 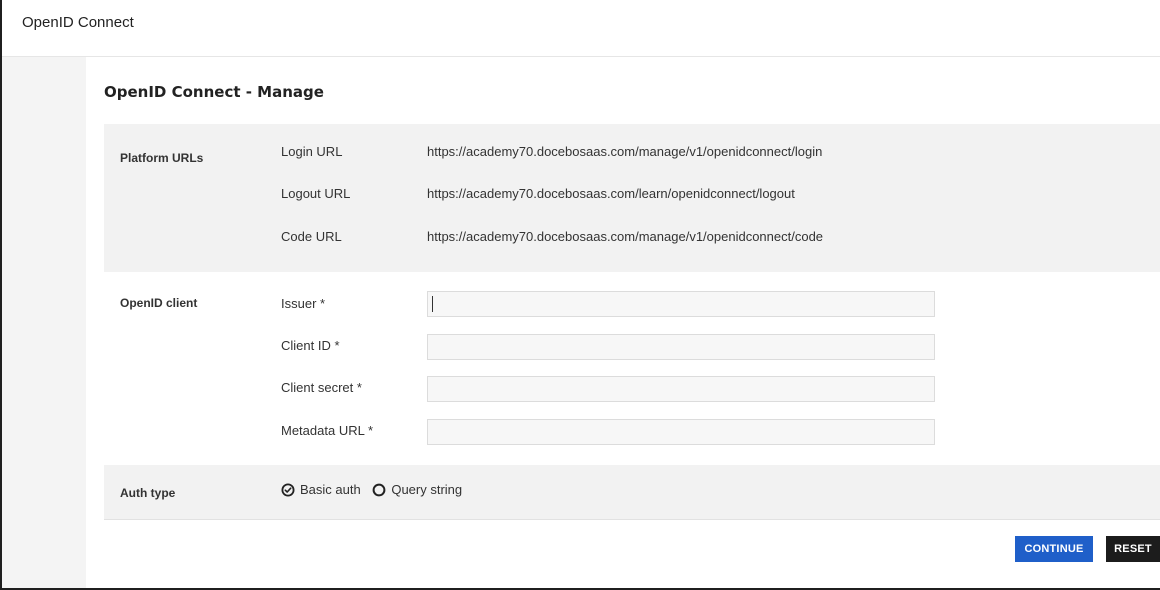 I want to click on continue-button: CONTINUE, so click(x=1054, y=549).